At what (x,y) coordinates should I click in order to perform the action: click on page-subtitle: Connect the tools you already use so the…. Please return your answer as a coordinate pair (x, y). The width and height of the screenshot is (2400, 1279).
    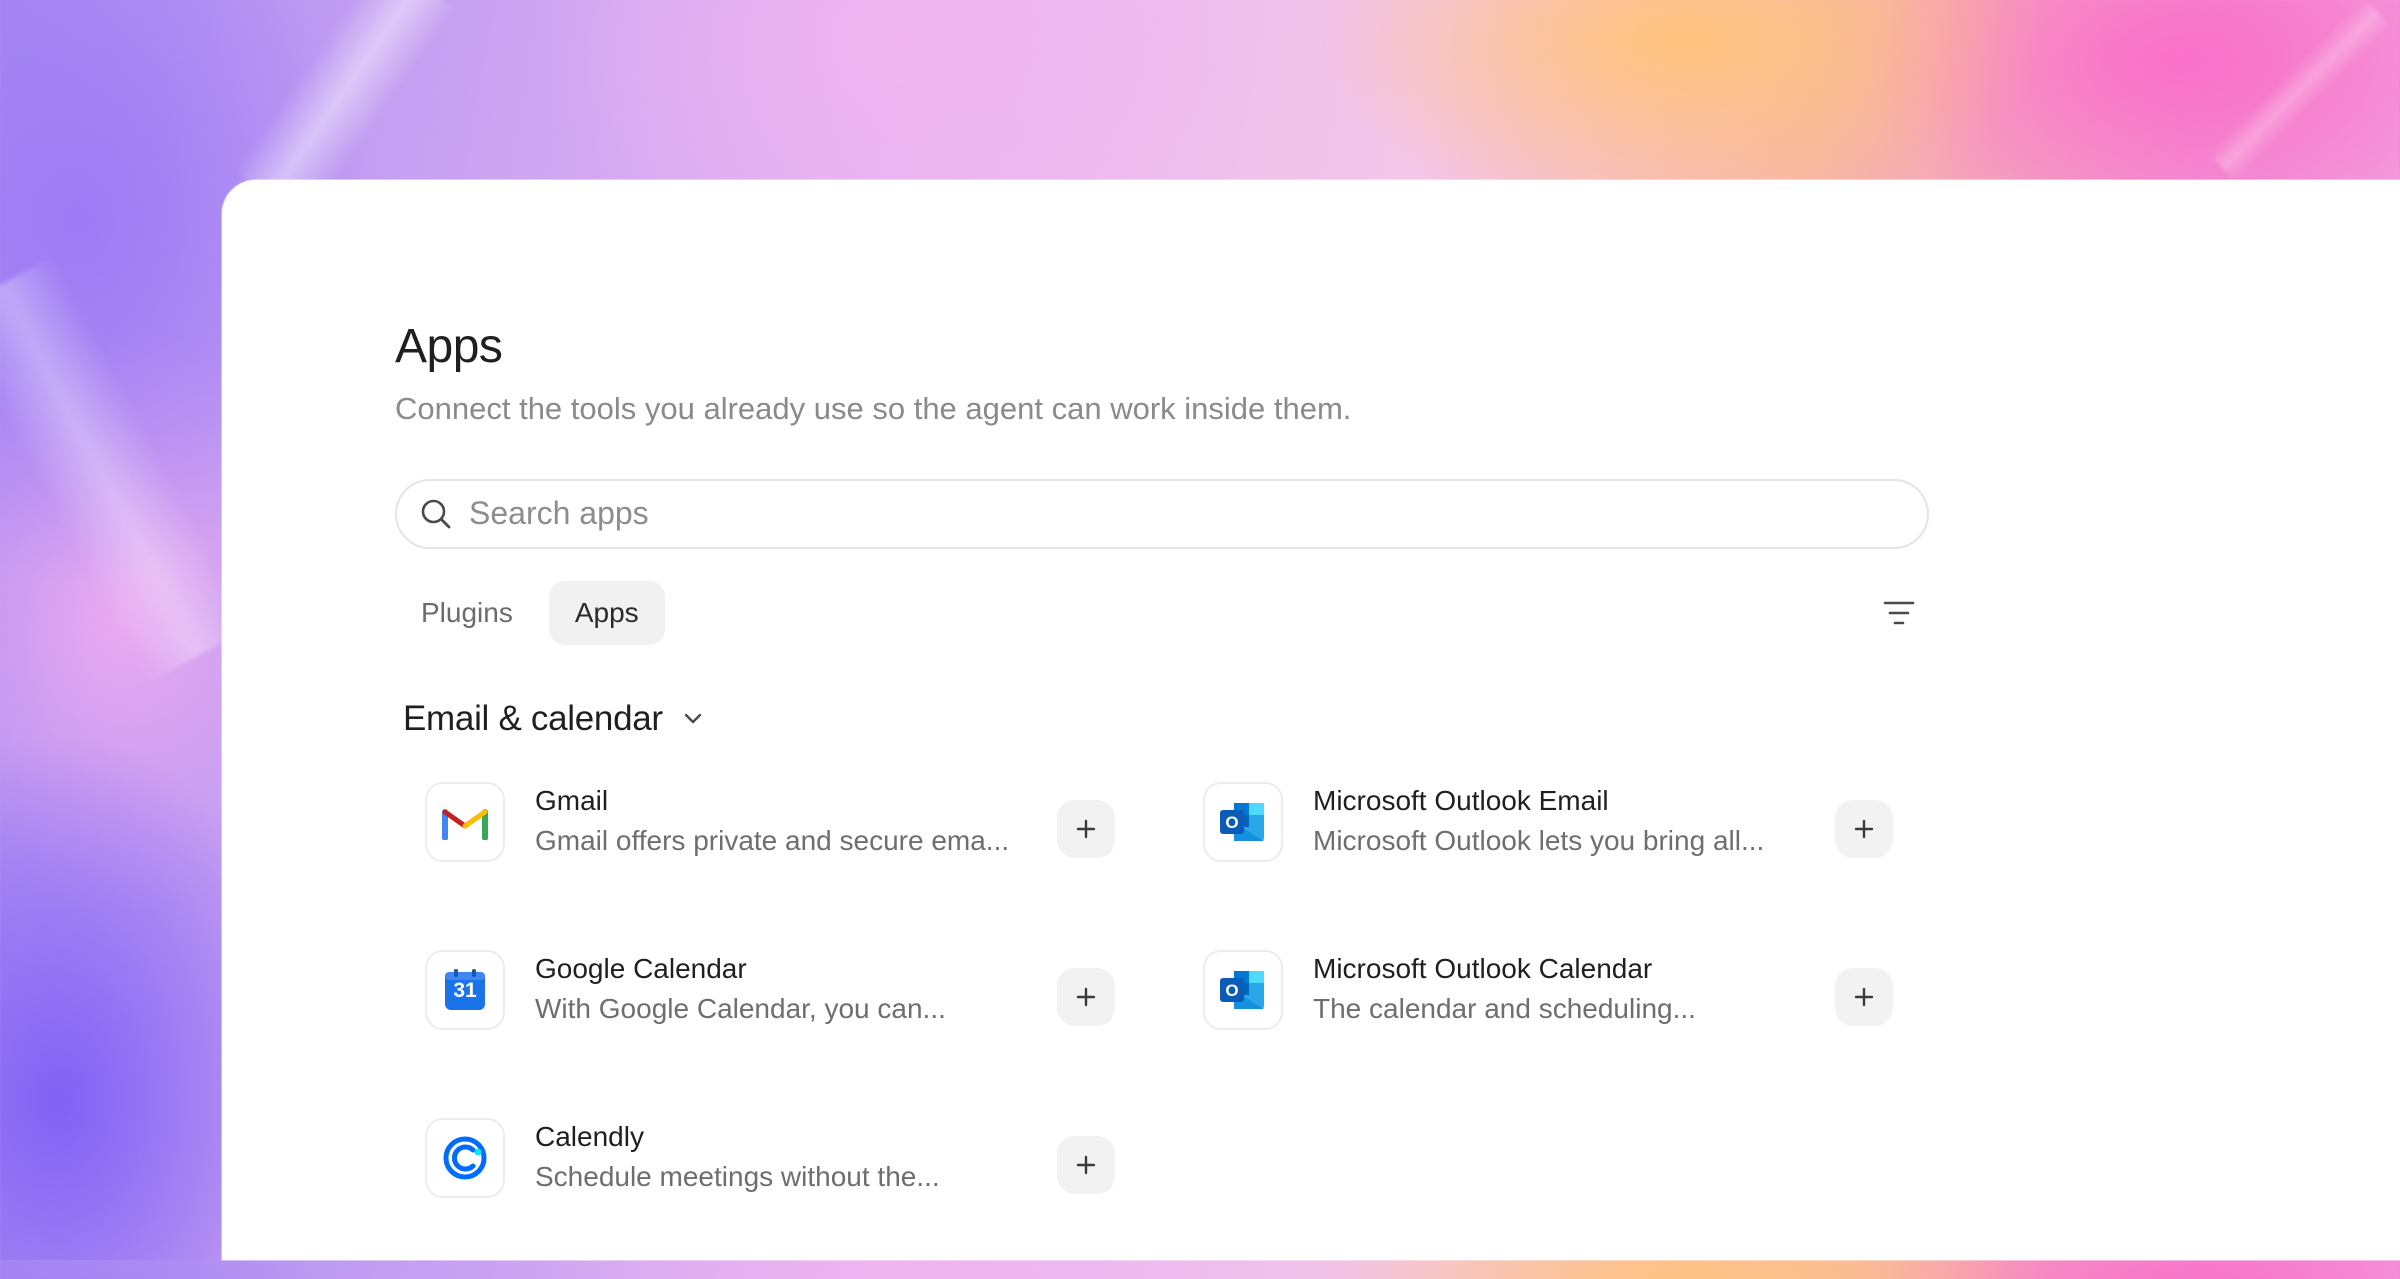
    Looking at the image, I should click on (873, 408).